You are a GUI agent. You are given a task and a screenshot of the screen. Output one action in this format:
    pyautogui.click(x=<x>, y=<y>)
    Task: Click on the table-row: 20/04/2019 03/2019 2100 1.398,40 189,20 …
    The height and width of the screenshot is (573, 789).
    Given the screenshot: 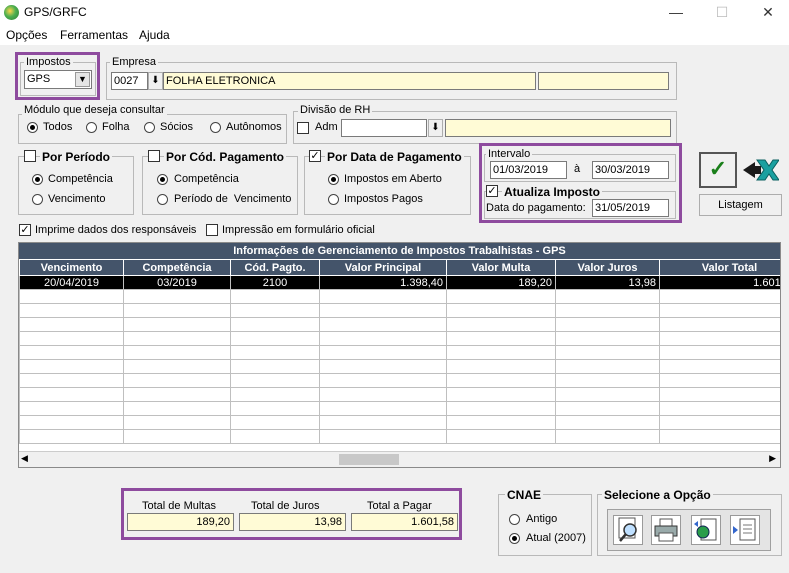 What is the action you would take?
    pyautogui.click(x=399, y=282)
    